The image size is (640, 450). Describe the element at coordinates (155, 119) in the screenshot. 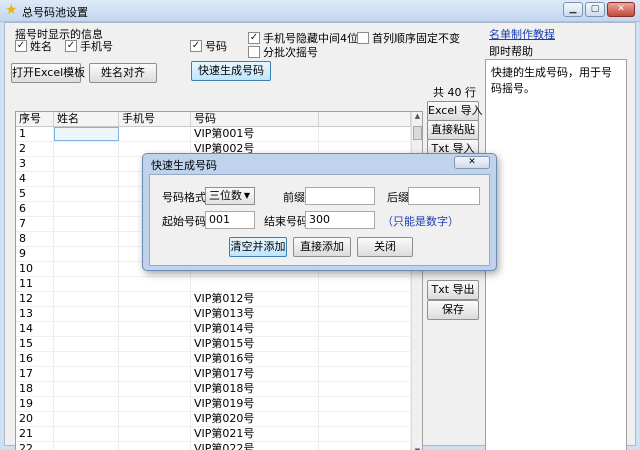

I see `column-header-phone: 手机号` at that location.